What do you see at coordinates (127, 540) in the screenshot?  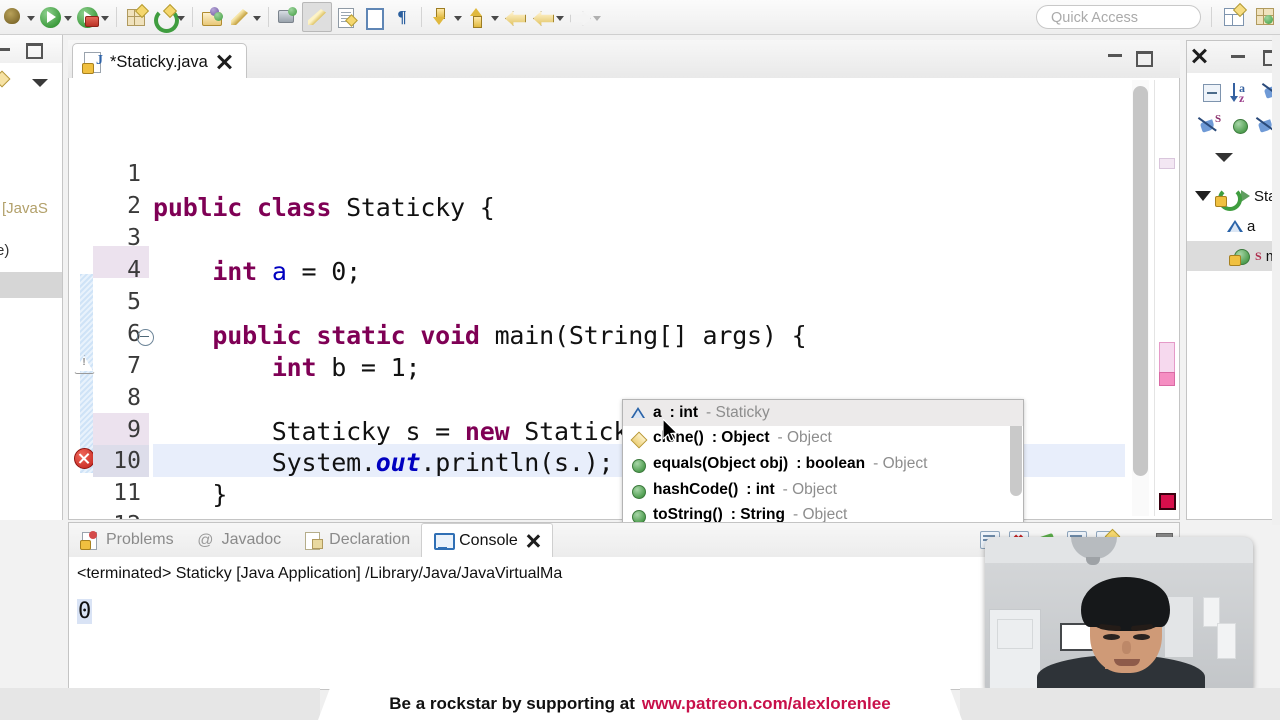 I see `tab-problems: Problems` at bounding box center [127, 540].